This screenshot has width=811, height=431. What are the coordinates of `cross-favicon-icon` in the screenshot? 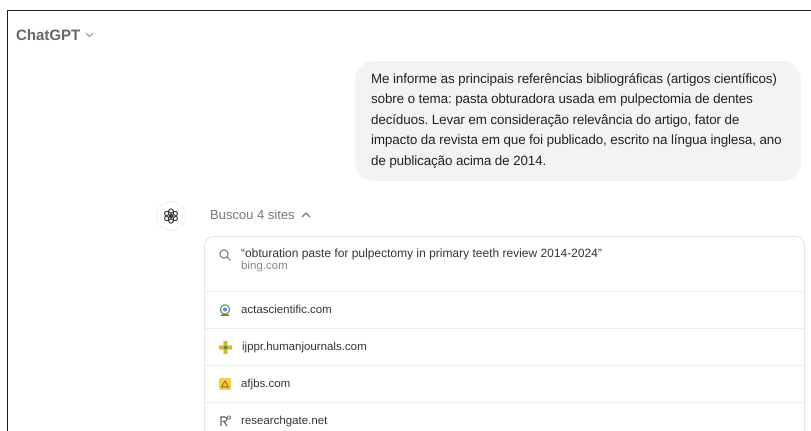 It's located at (225, 347).